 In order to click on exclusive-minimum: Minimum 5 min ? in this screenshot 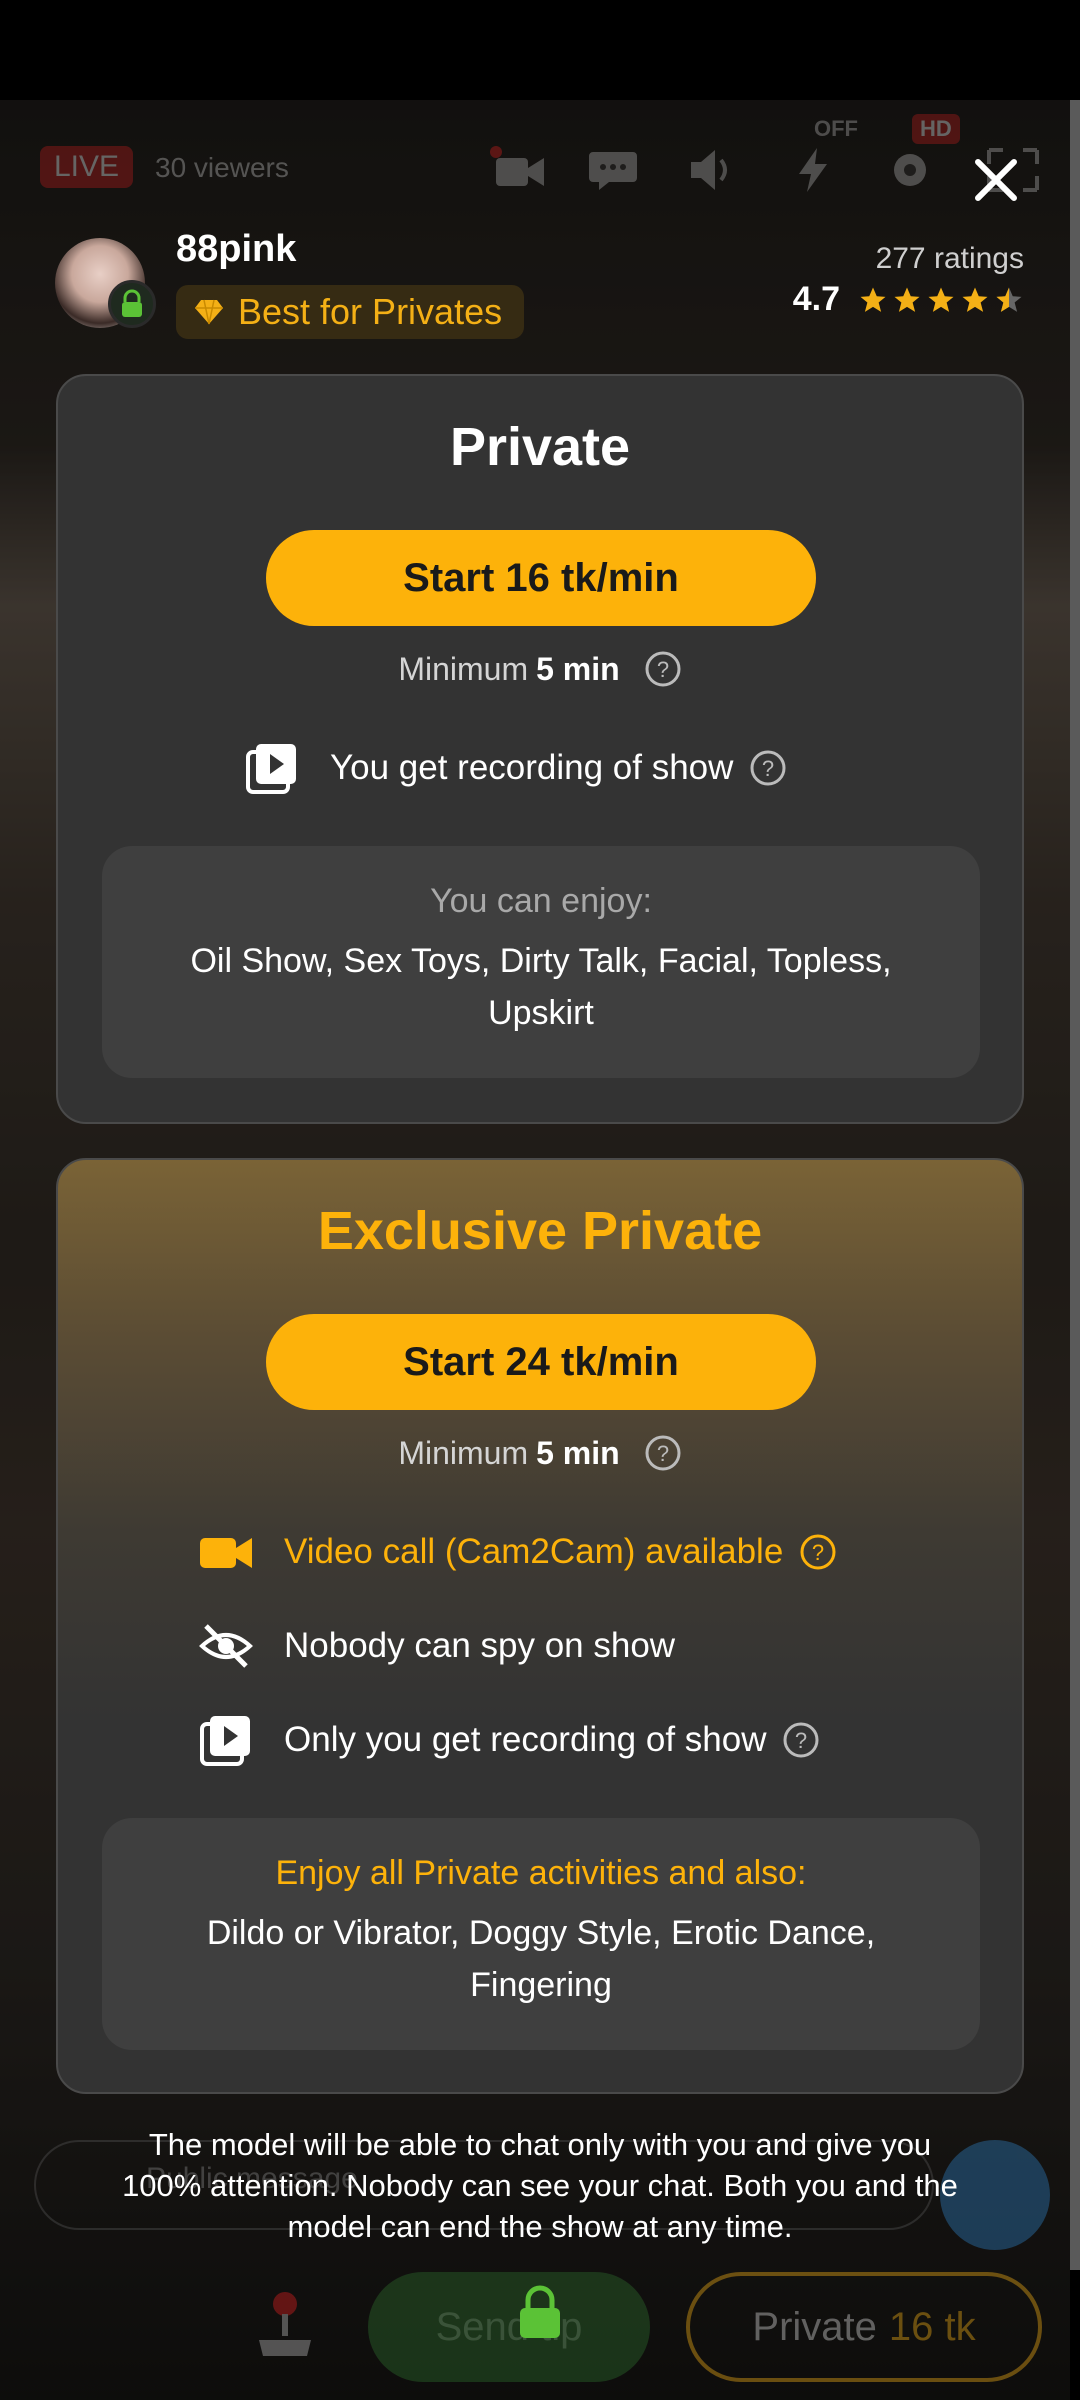, I will do `click(540, 1453)`.